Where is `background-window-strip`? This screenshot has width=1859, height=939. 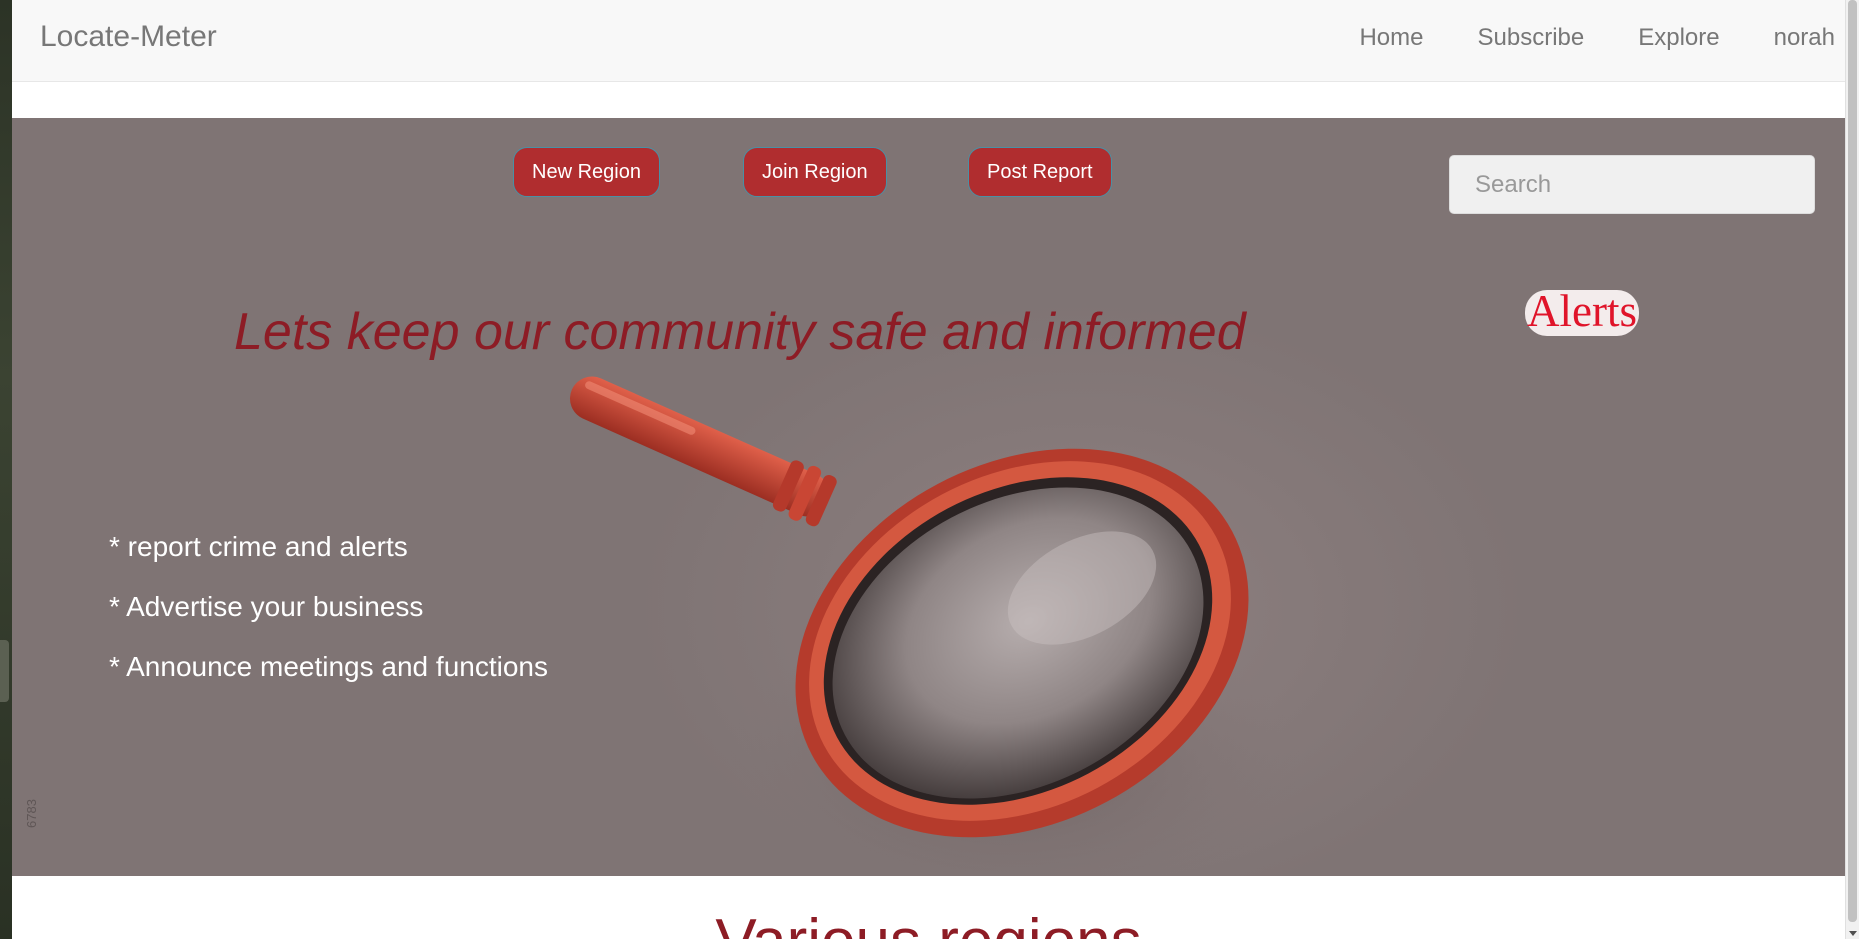
background-window-strip is located at coordinates (6, 469).